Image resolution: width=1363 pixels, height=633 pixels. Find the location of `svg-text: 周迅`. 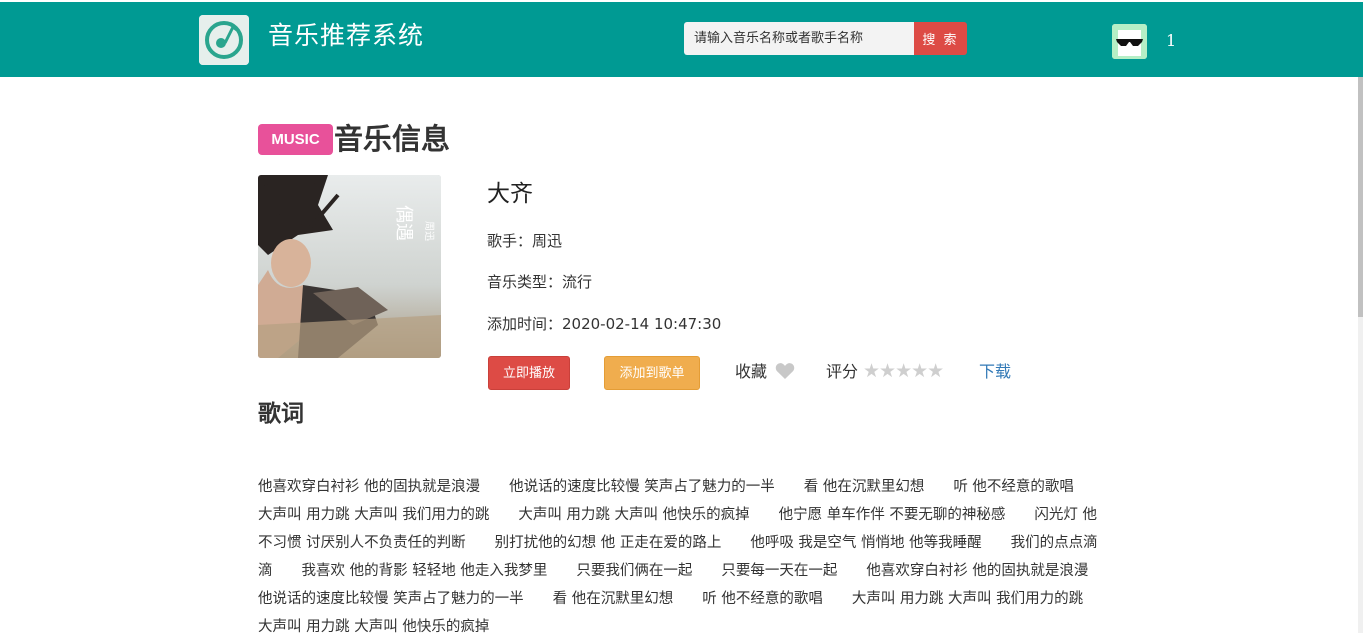

svg-text: 周迅 is located at coordinates (429, 231).